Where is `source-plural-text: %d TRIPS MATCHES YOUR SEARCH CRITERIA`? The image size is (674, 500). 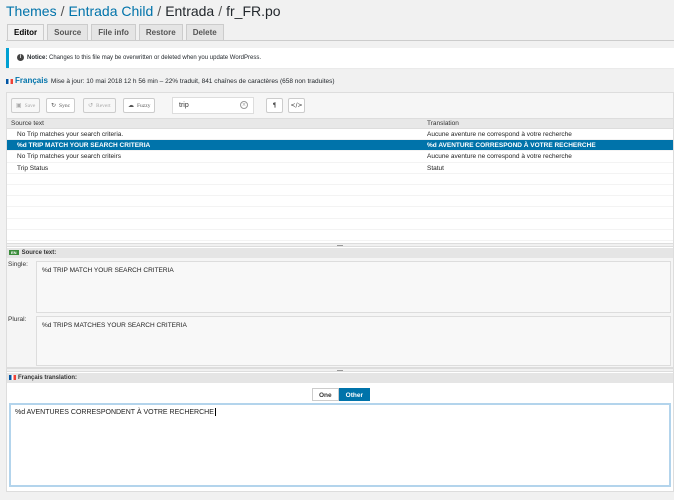 source-plural-text: %d TRIPS MATCHES YOUR SEARCH CRITERIA is located at coordinates (353, 341).